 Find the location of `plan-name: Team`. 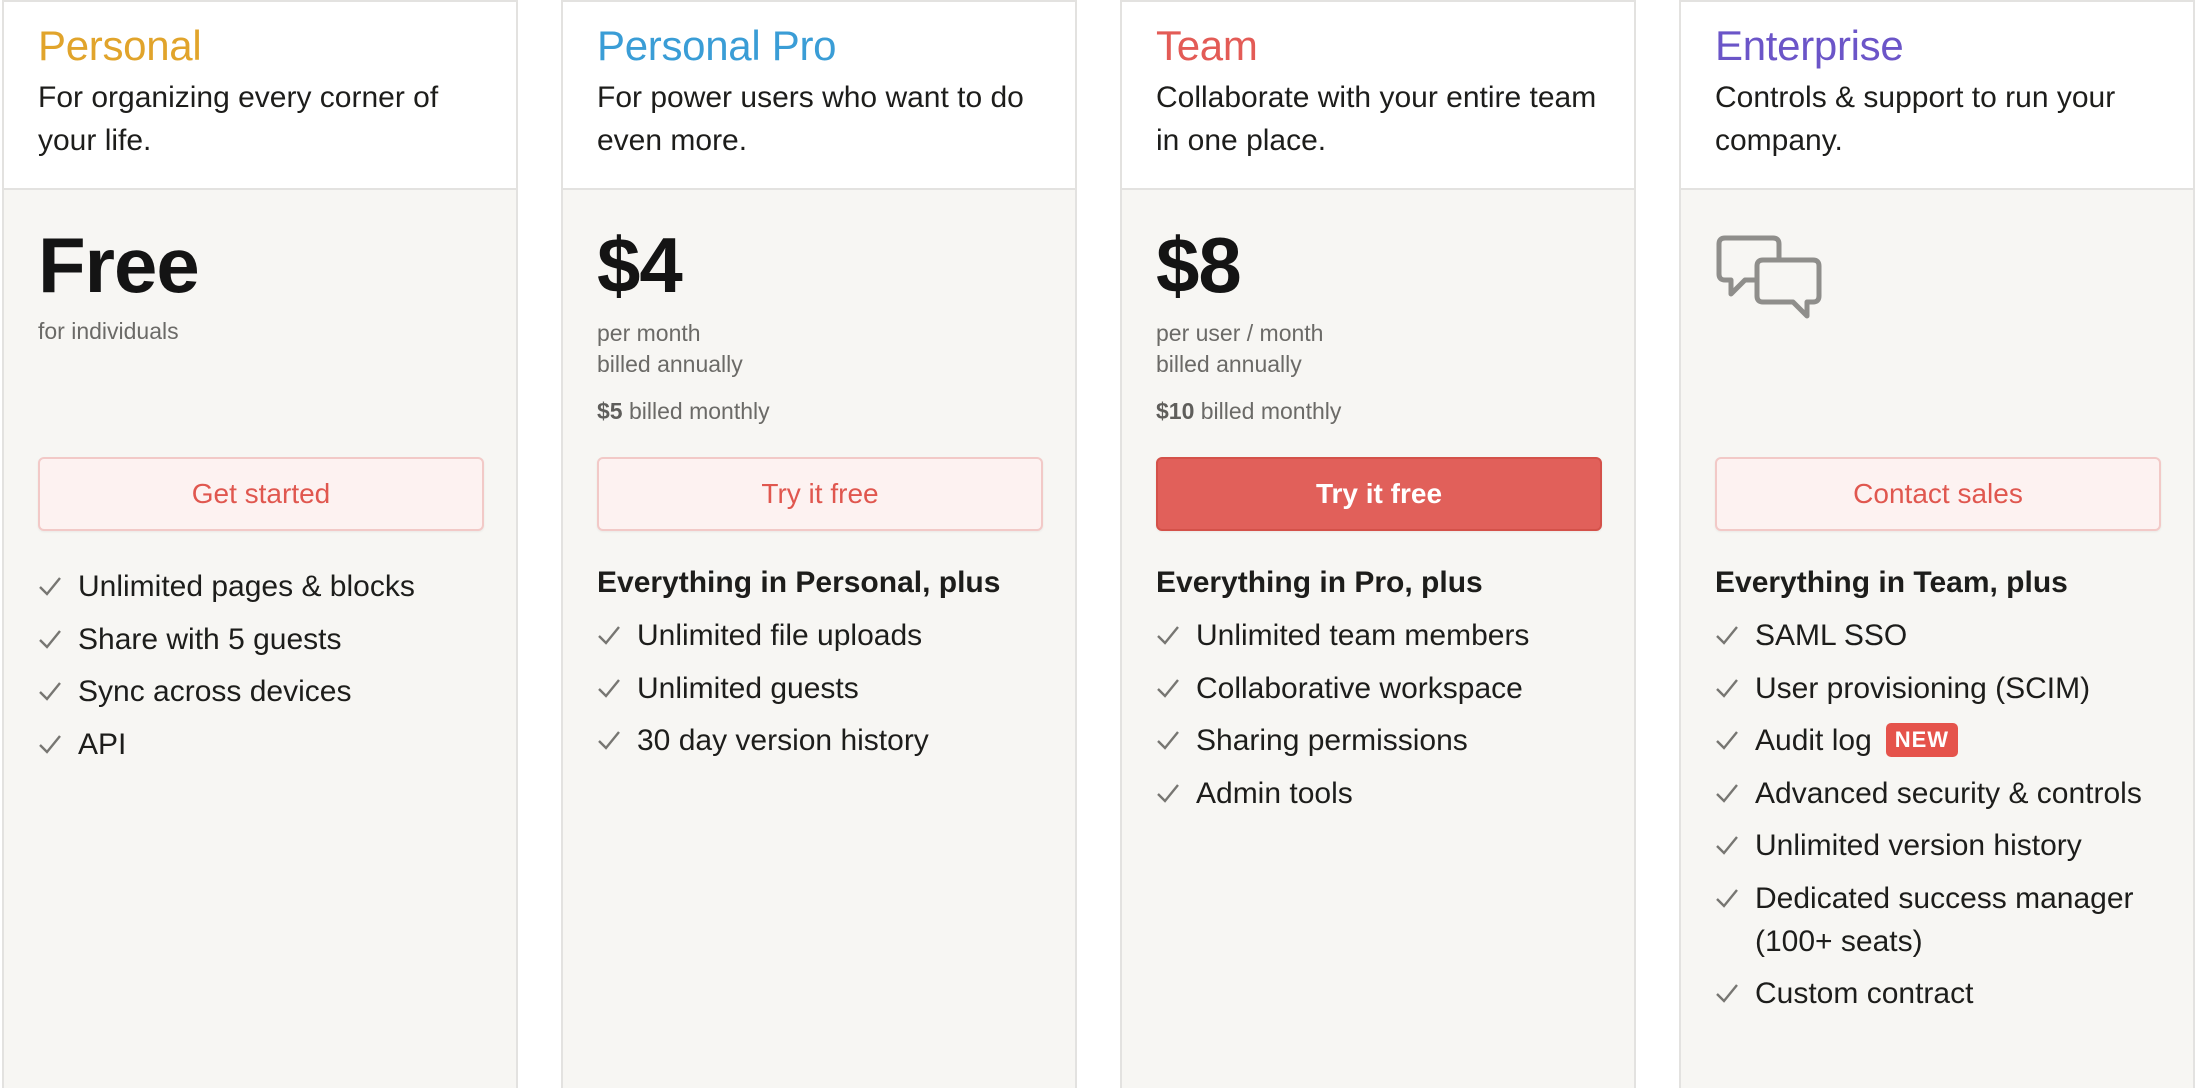

plan-name: Team is located at coordinates (1207, 45).